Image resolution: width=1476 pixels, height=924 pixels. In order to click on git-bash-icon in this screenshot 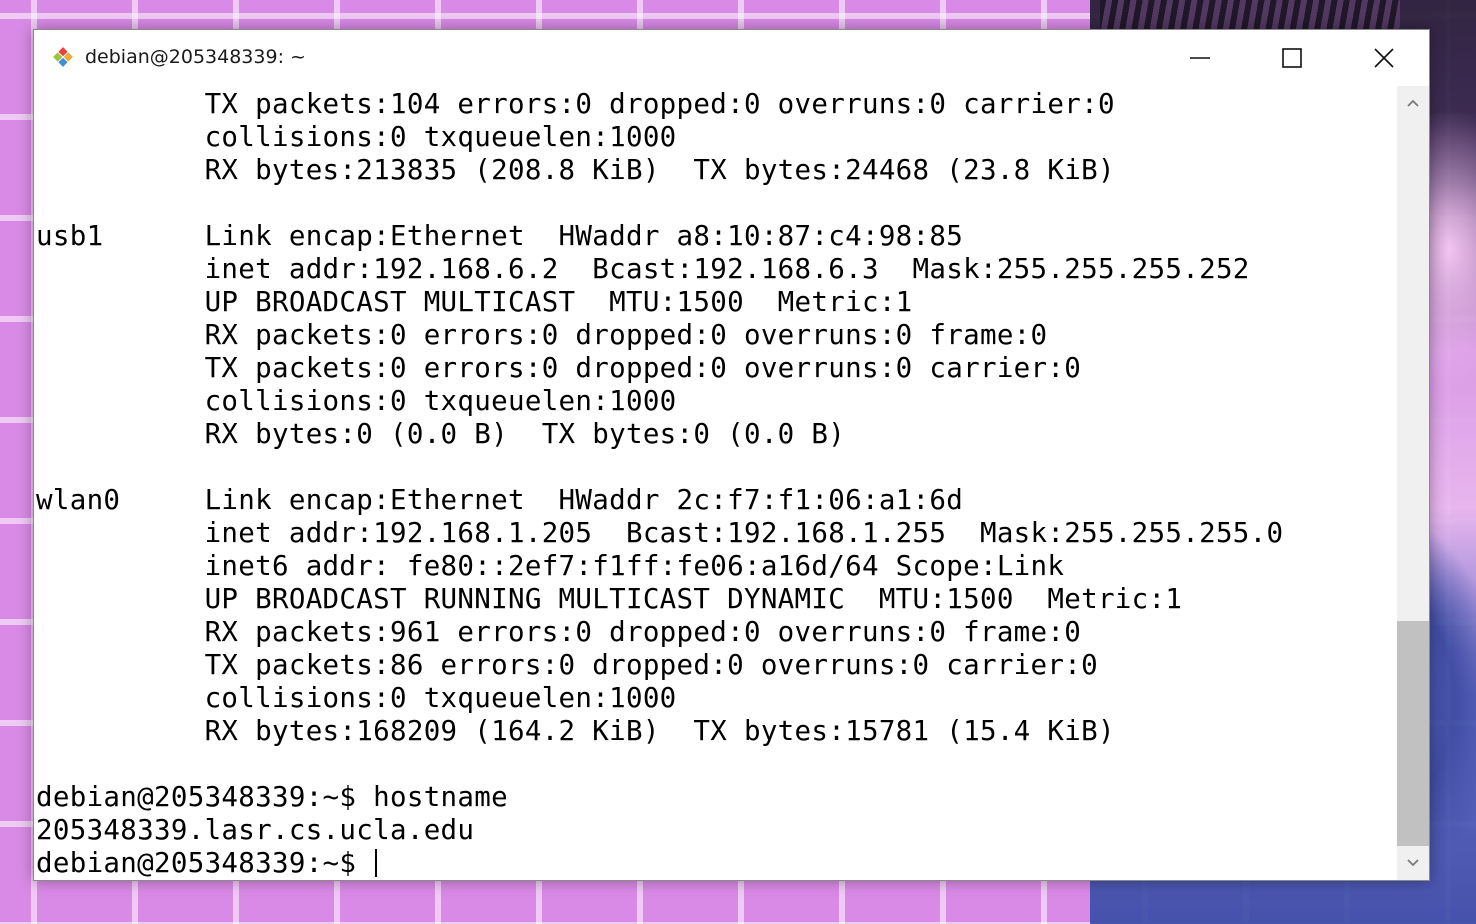, I will do `click(63, 57)`.